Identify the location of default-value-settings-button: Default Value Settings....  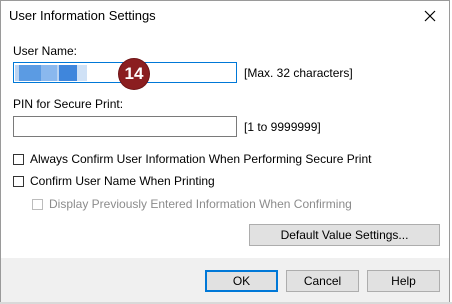
(344, 235).